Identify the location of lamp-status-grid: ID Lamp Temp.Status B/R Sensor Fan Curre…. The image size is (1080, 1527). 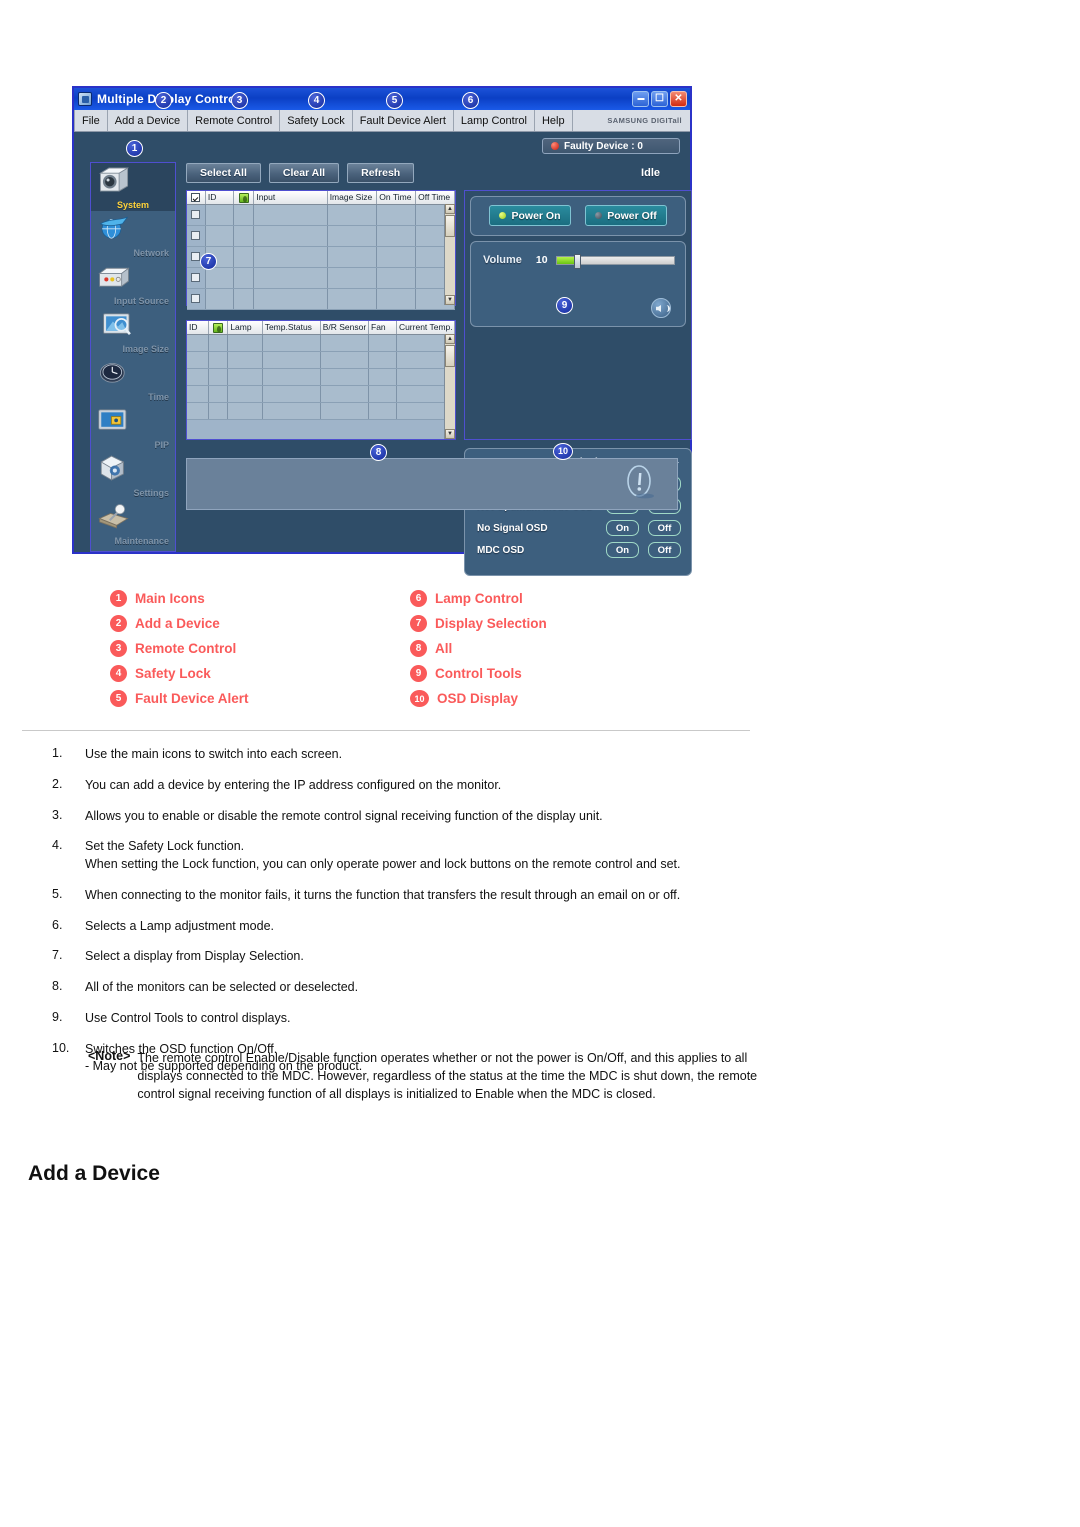
(321, 380).